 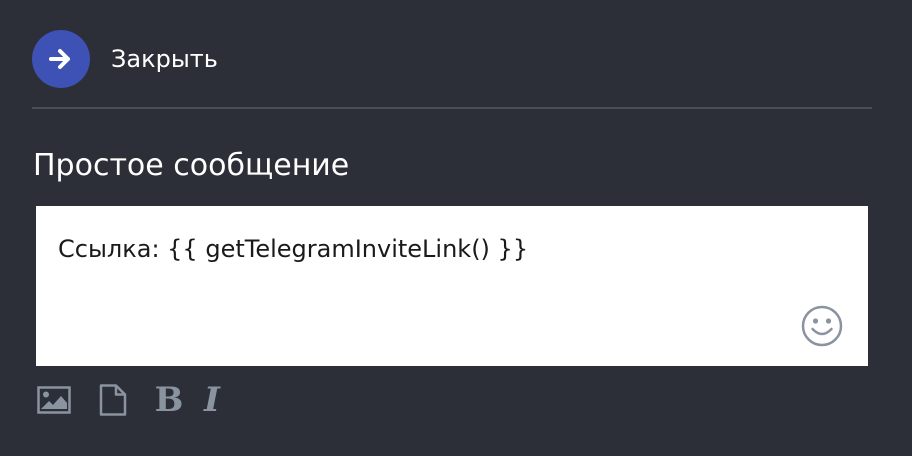 I want to click on image-icon, so click(x=54, y=400).